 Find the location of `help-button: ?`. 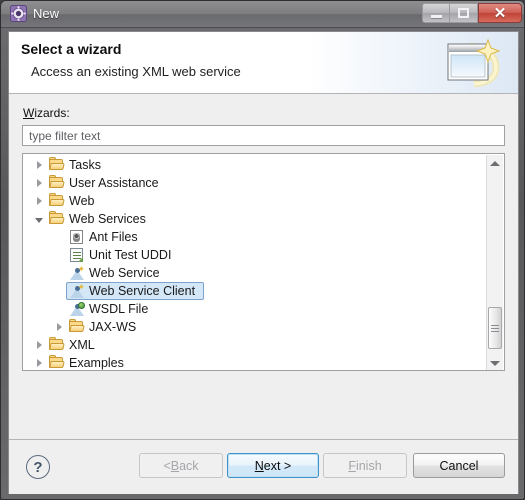

help-button: ? is located at coordinates (38, 467).